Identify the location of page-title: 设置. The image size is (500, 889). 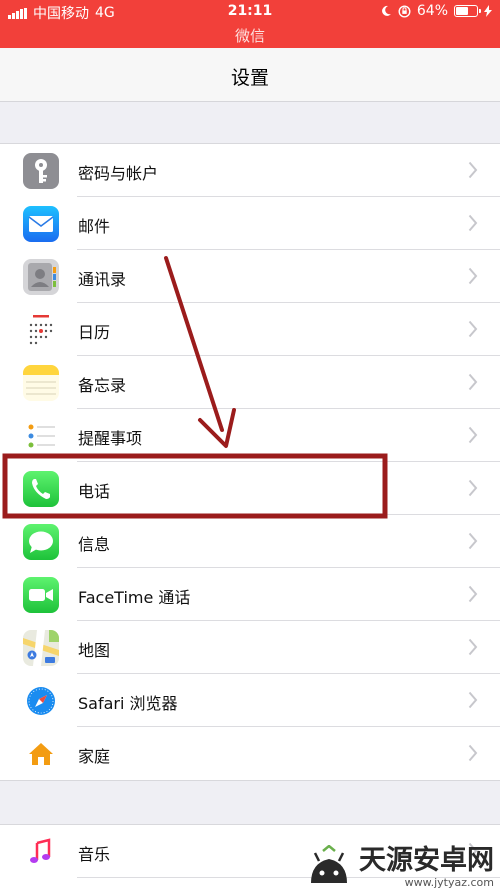
(249, 78).